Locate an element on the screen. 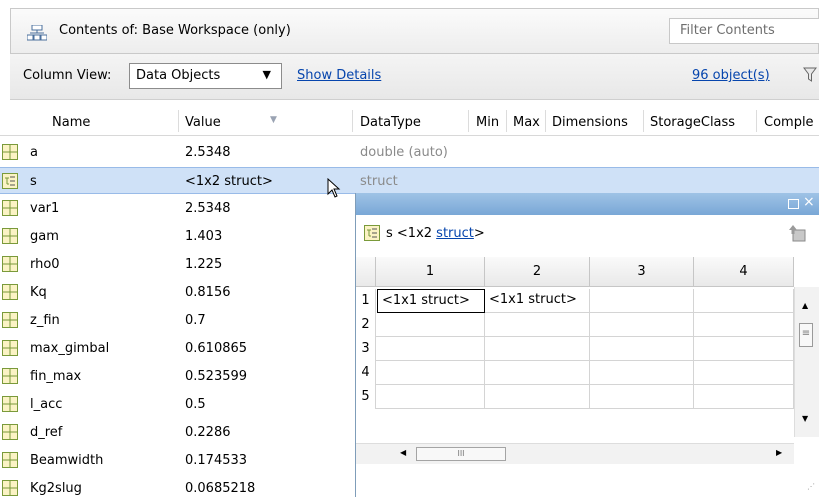 Image resolution: width=819 pixels, height=502 pixels. row-name: a is located at coordinates (34, 152).